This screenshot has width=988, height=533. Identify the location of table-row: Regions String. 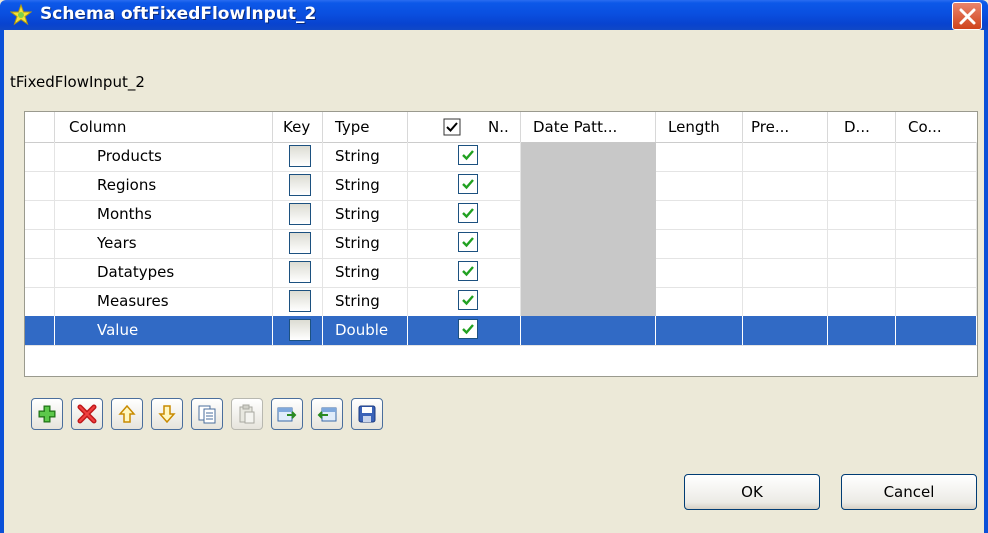
(501, 186).